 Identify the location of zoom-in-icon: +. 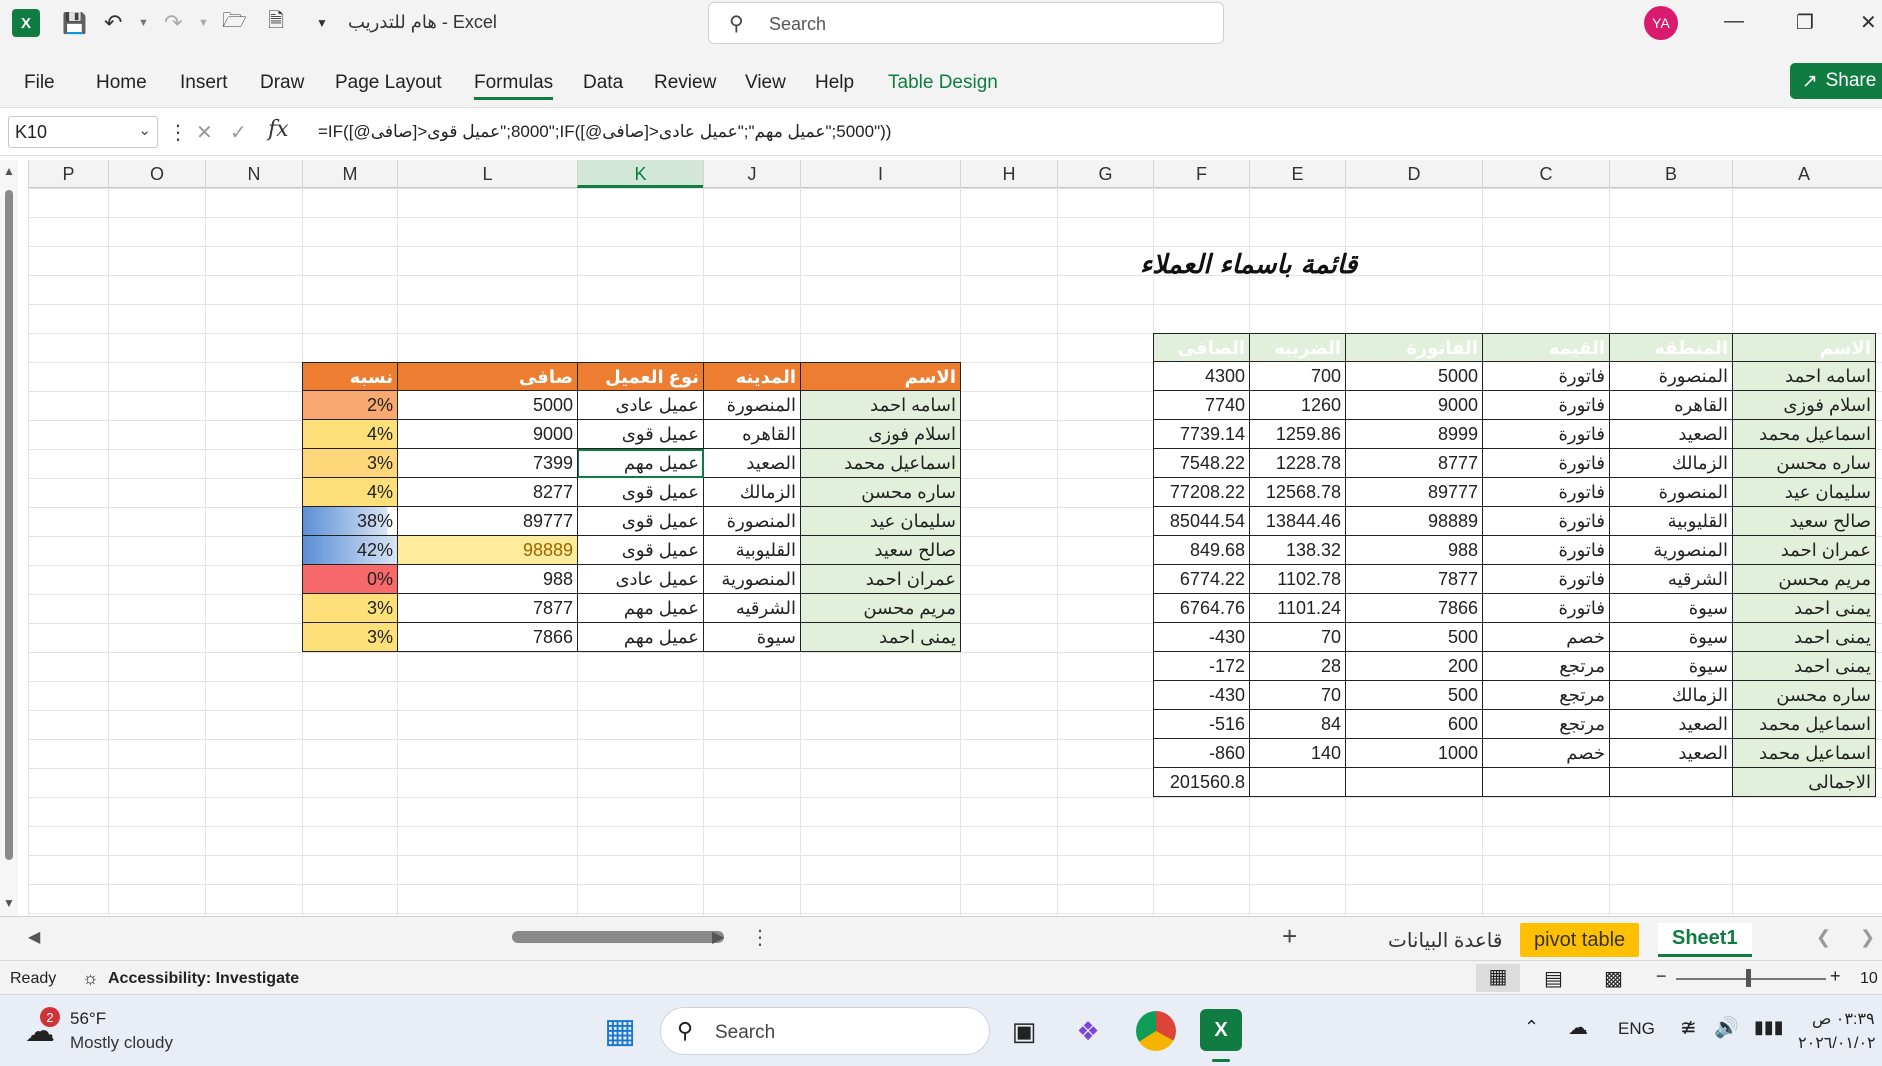
(1835, 976).